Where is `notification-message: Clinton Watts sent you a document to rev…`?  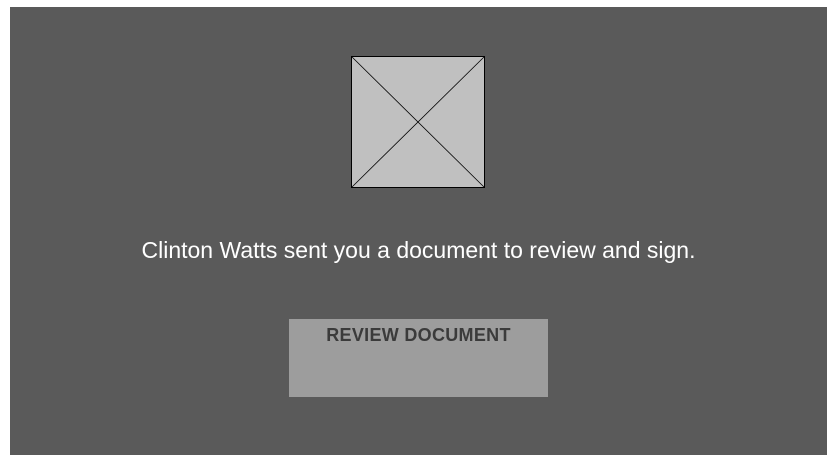
notification-message: Clinton Watts sent you a document to rev… is located at coordinates (418, 250).